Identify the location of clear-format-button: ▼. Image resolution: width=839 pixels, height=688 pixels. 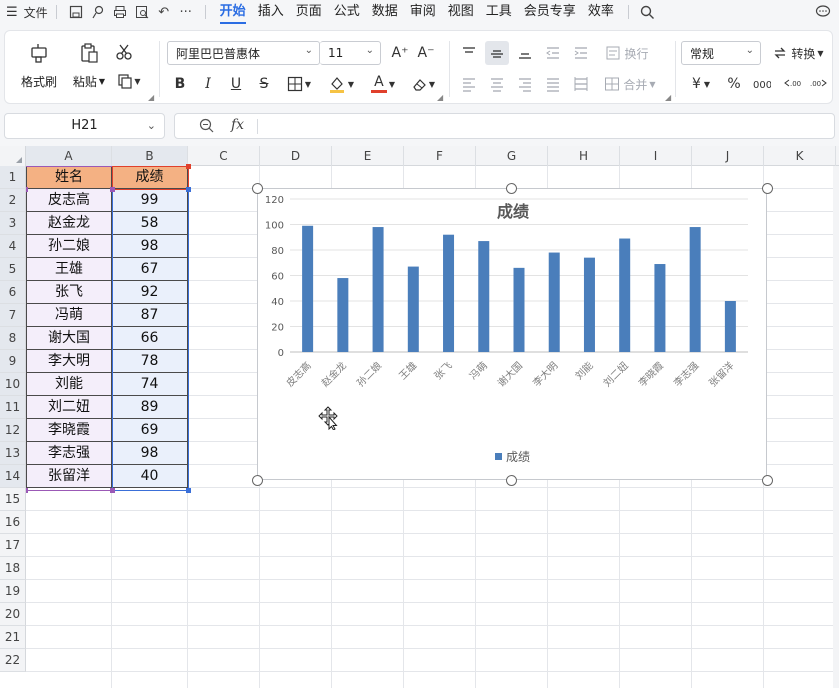
(423, 84).